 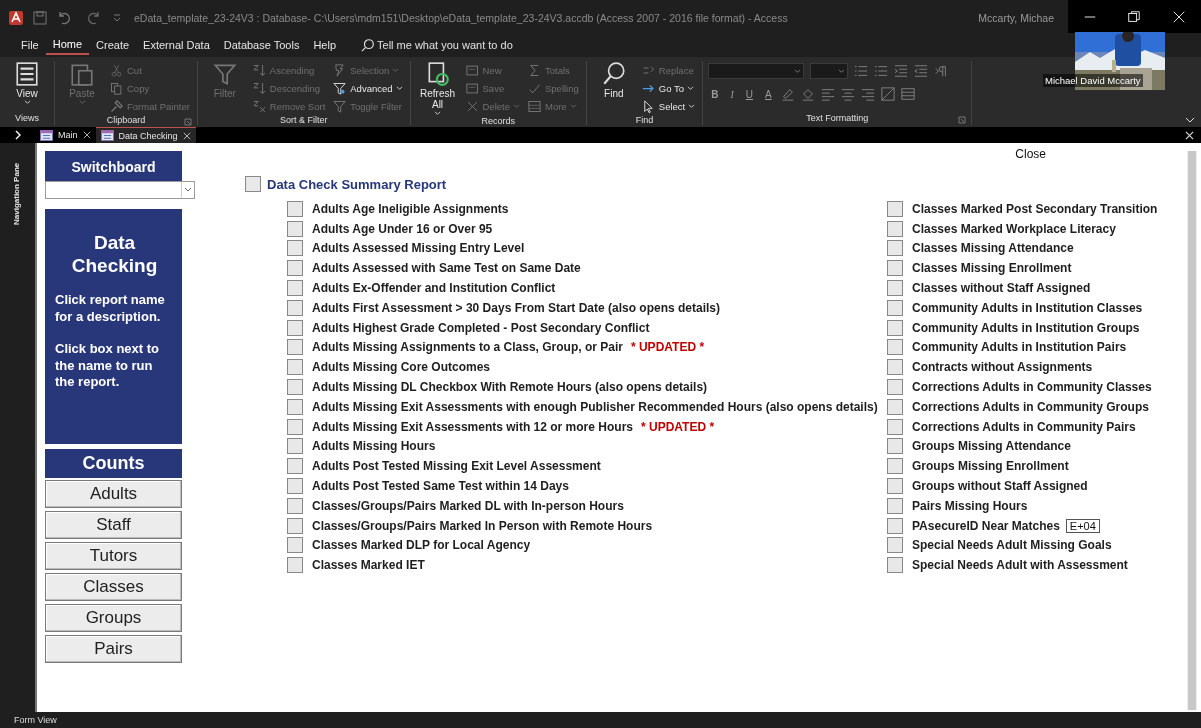 What do you see at coordinates (113, 618) in the screenshot?
I see `count-button: Groups` at bounding box center [113, 618].